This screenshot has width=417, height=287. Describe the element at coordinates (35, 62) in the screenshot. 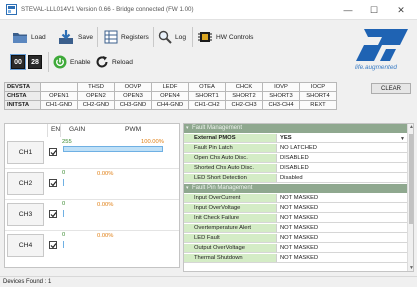

I see `address-button-28: 28` at that location.